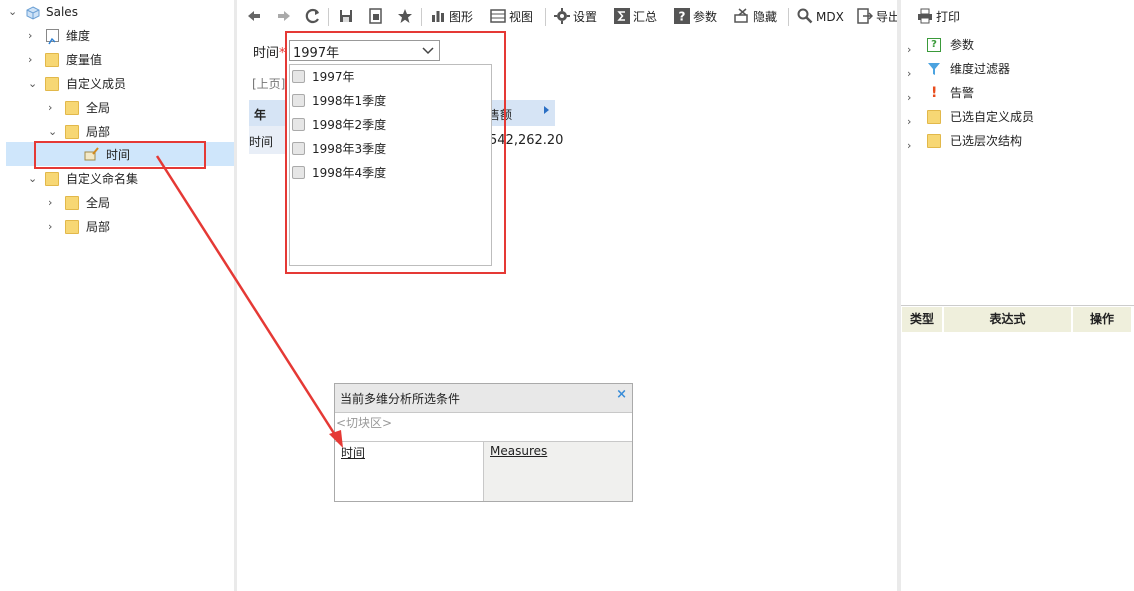 The height and width of the screenshot is (591, 1134). I want to click on mdx-button: MDX, so click(820, 17).